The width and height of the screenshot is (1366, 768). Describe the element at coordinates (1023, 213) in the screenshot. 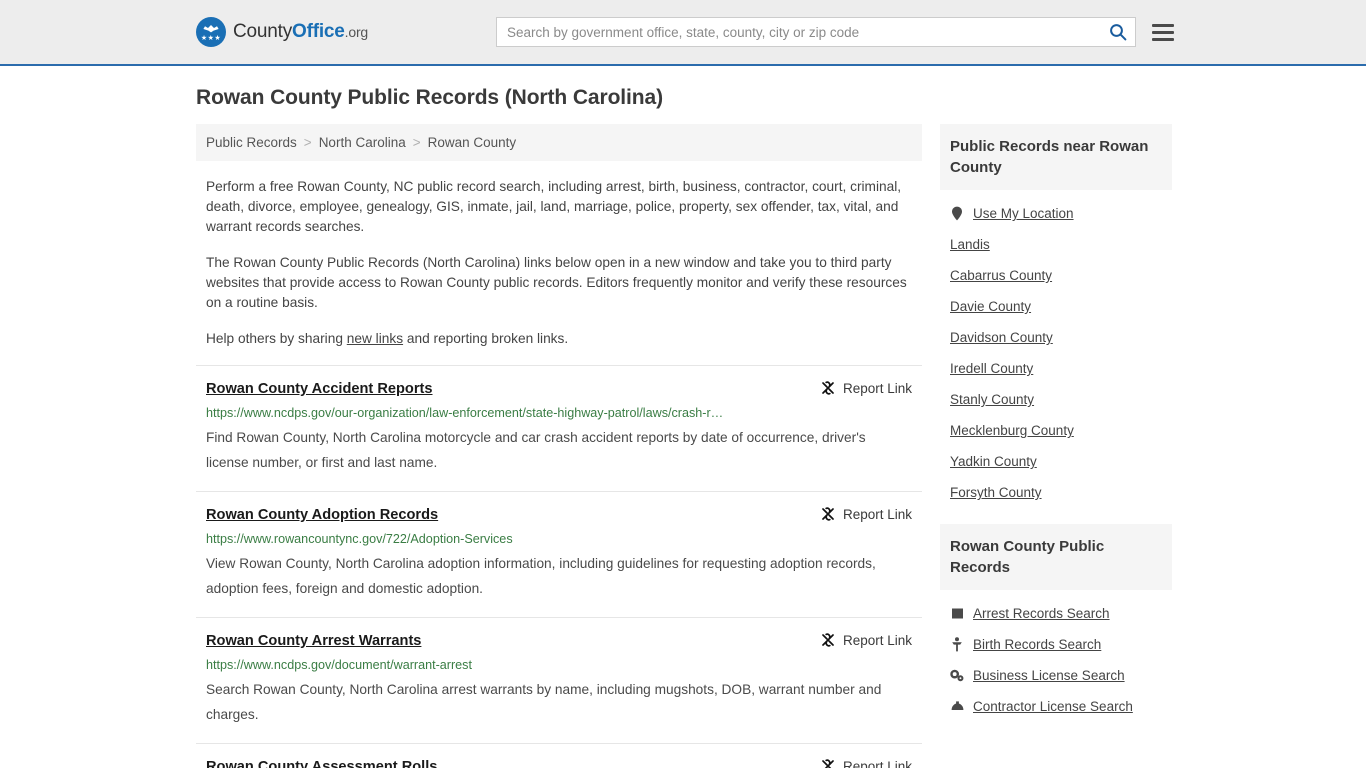

I see `nearby-record-label: Use My Location` at that location.